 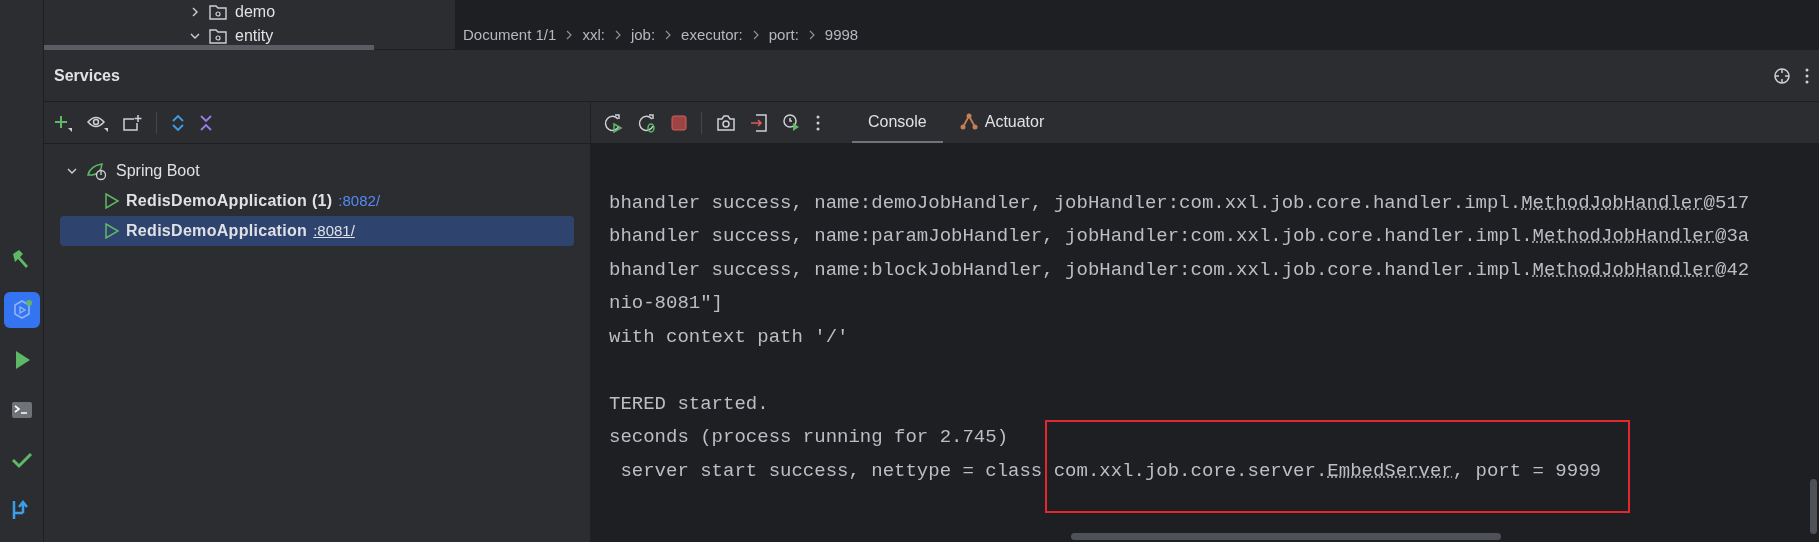 I want to click on console-line: server start success, nettype = class com.xxl.job.core.server.EmbedServer, port = 9999, so click(x=1110, y=471).